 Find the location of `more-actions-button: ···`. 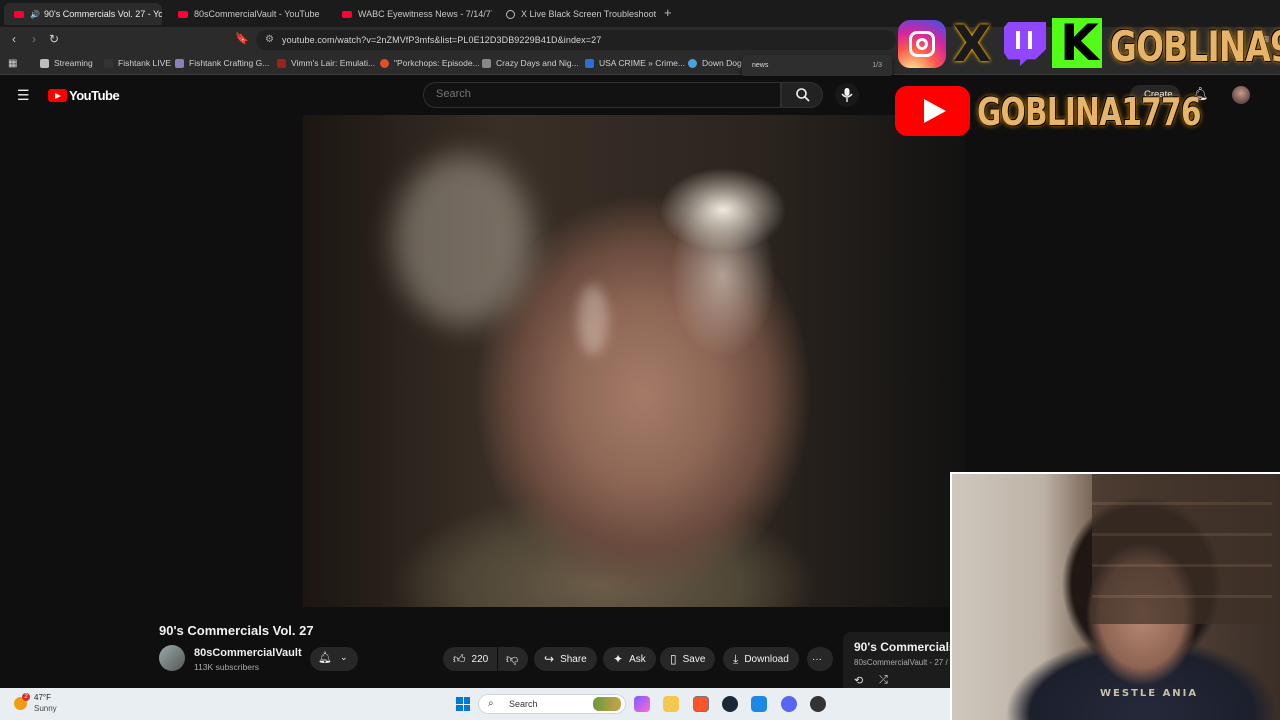

more-actions-button: ··· is located at coordinates (820, 659).